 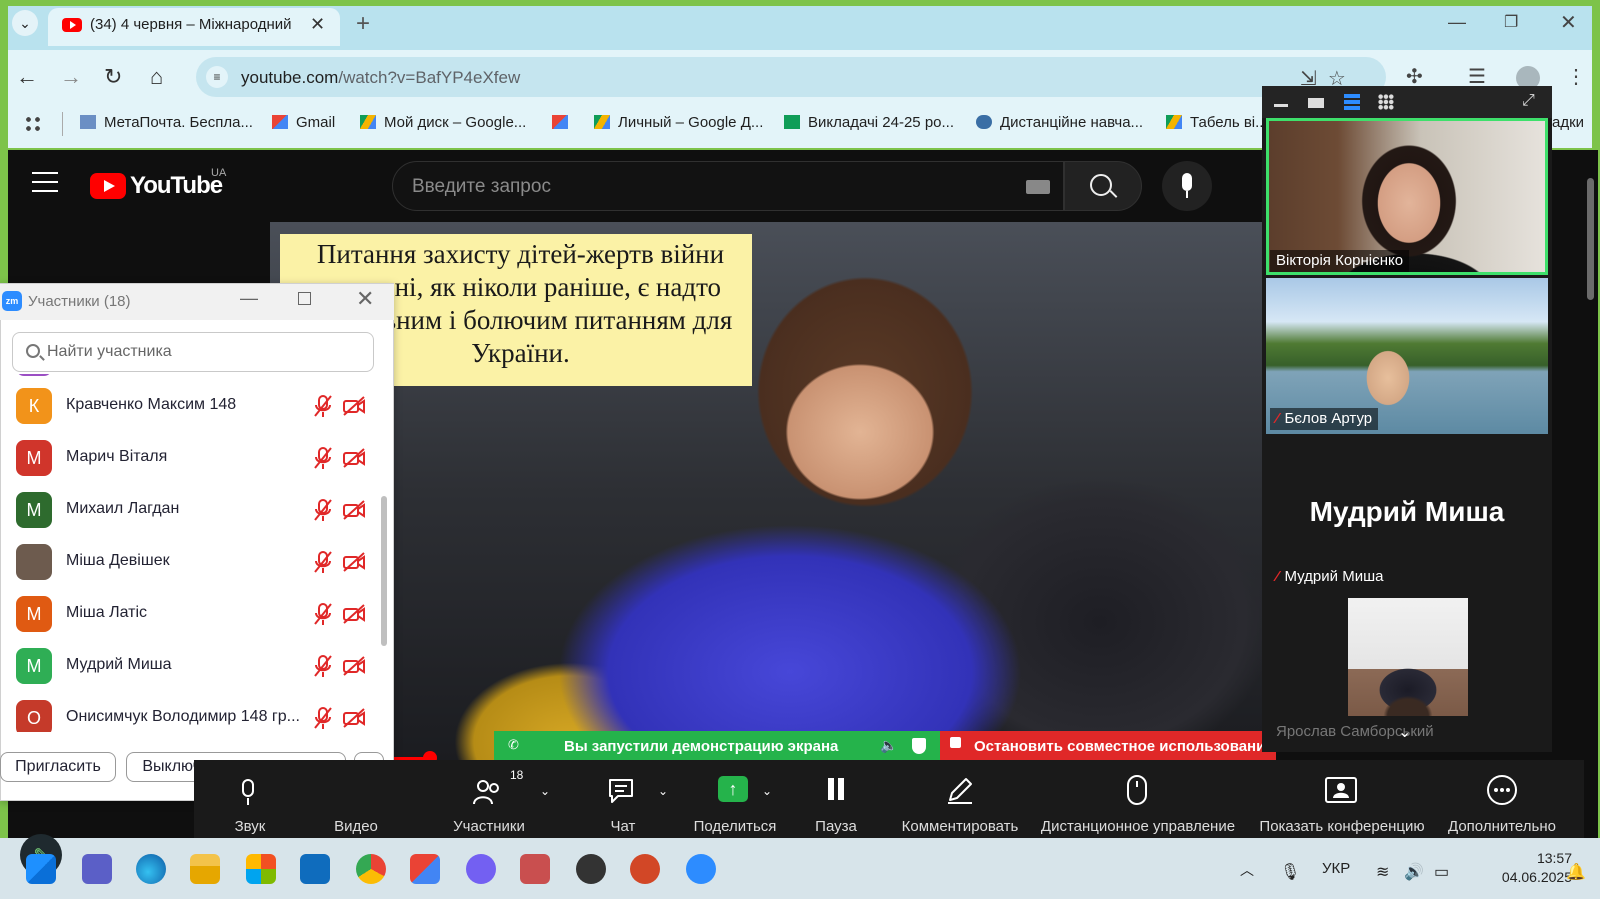 I want to click on microphone-tray-icon: 🎙, so click(x=1290, y=872).